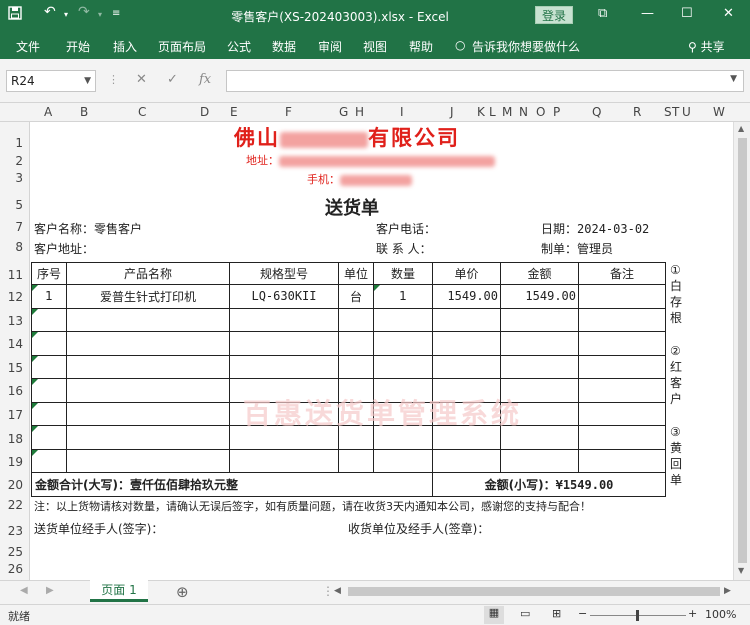 The width and height of the screenshot is (750, 625). I want to click on col-header-c: C, so click(142, 112).